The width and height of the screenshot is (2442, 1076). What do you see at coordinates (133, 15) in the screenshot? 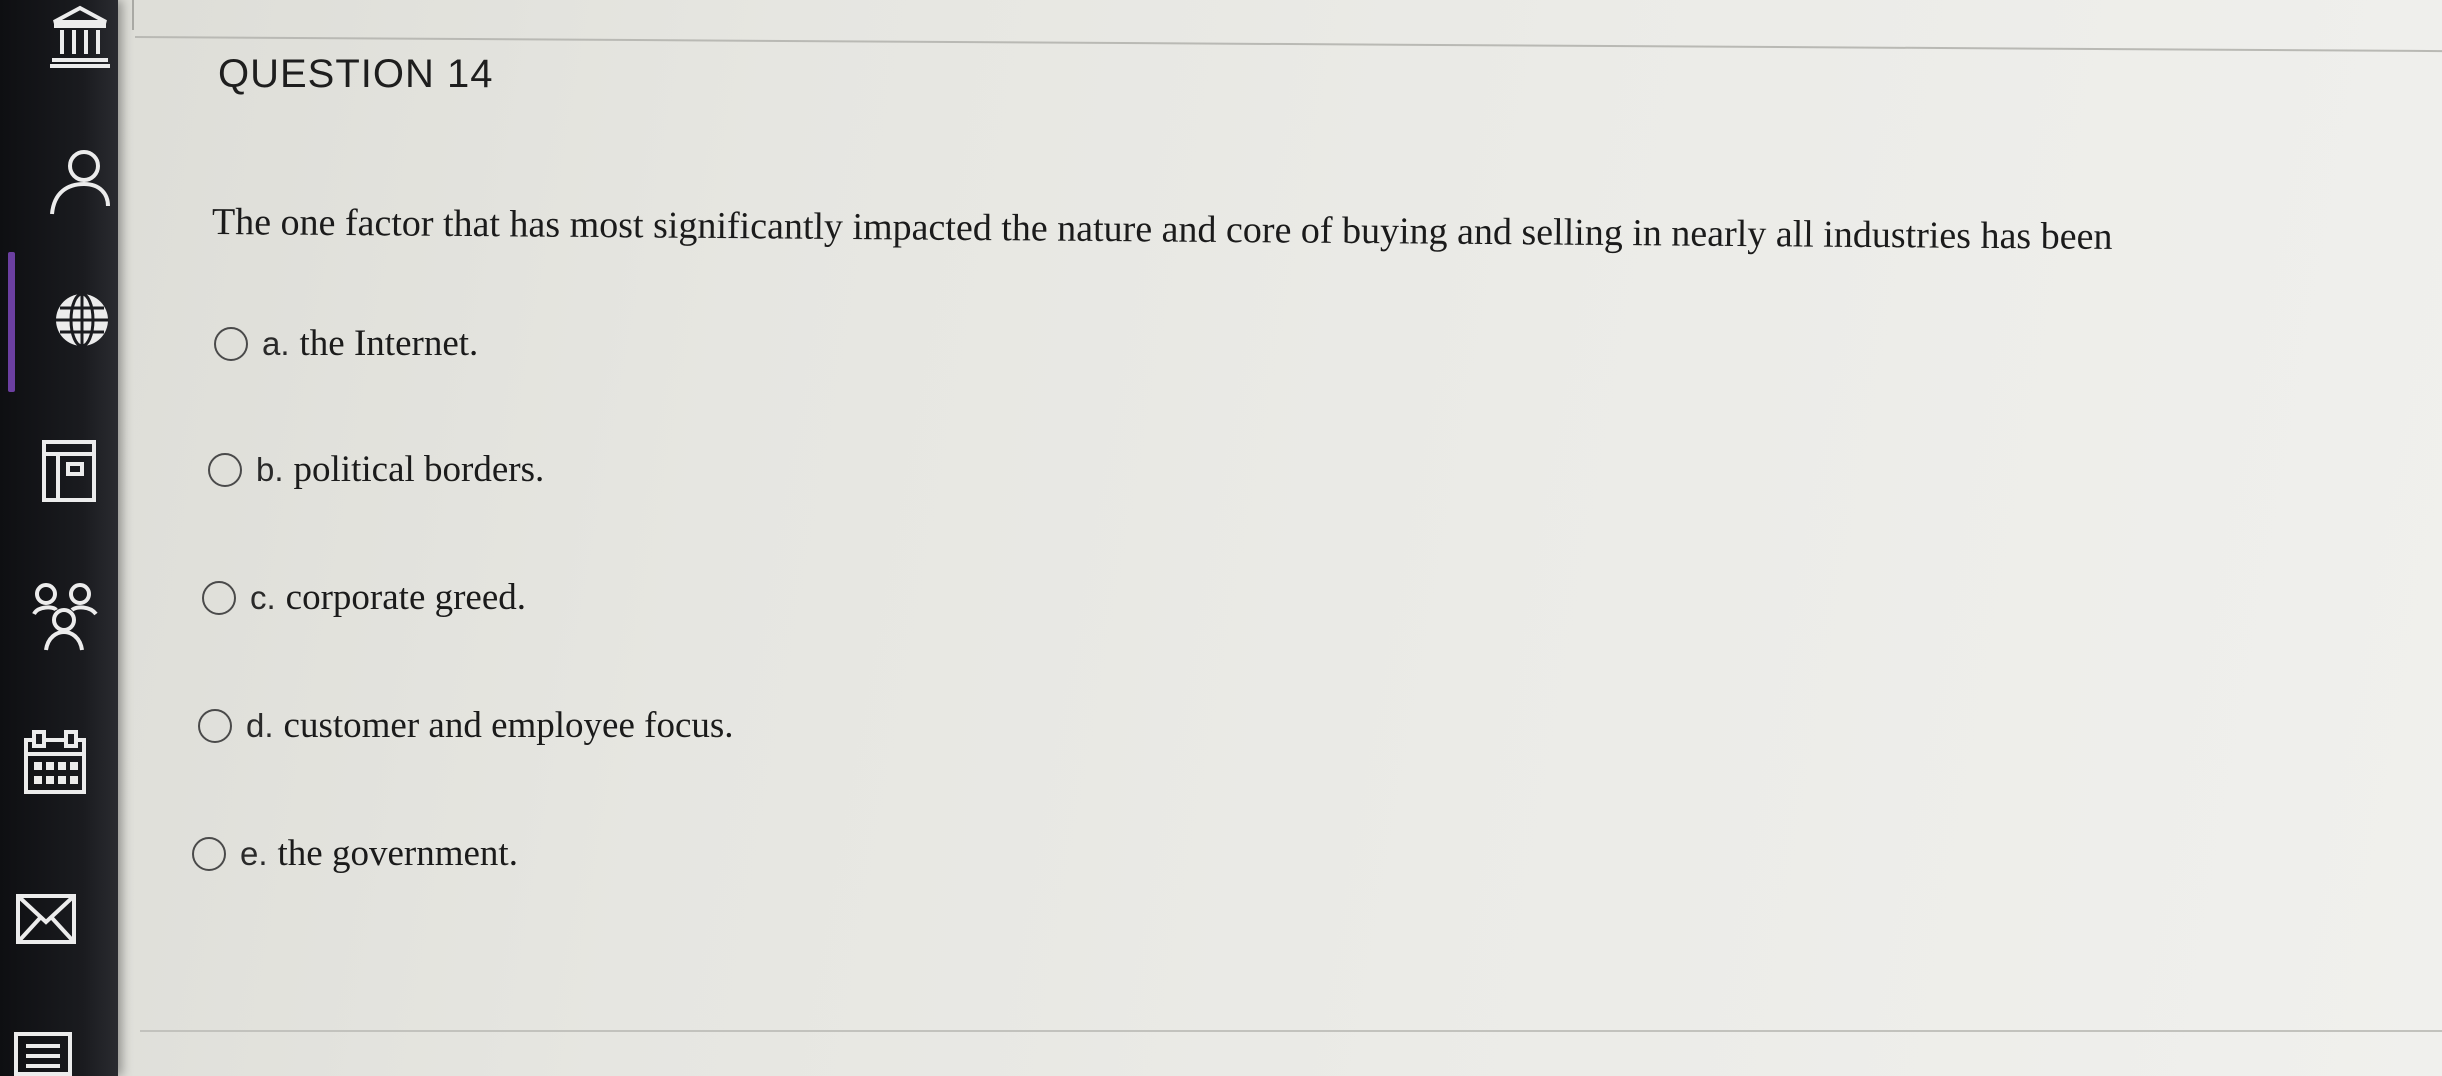
I see `panel-left-edge` at bounding box center [133, 15].